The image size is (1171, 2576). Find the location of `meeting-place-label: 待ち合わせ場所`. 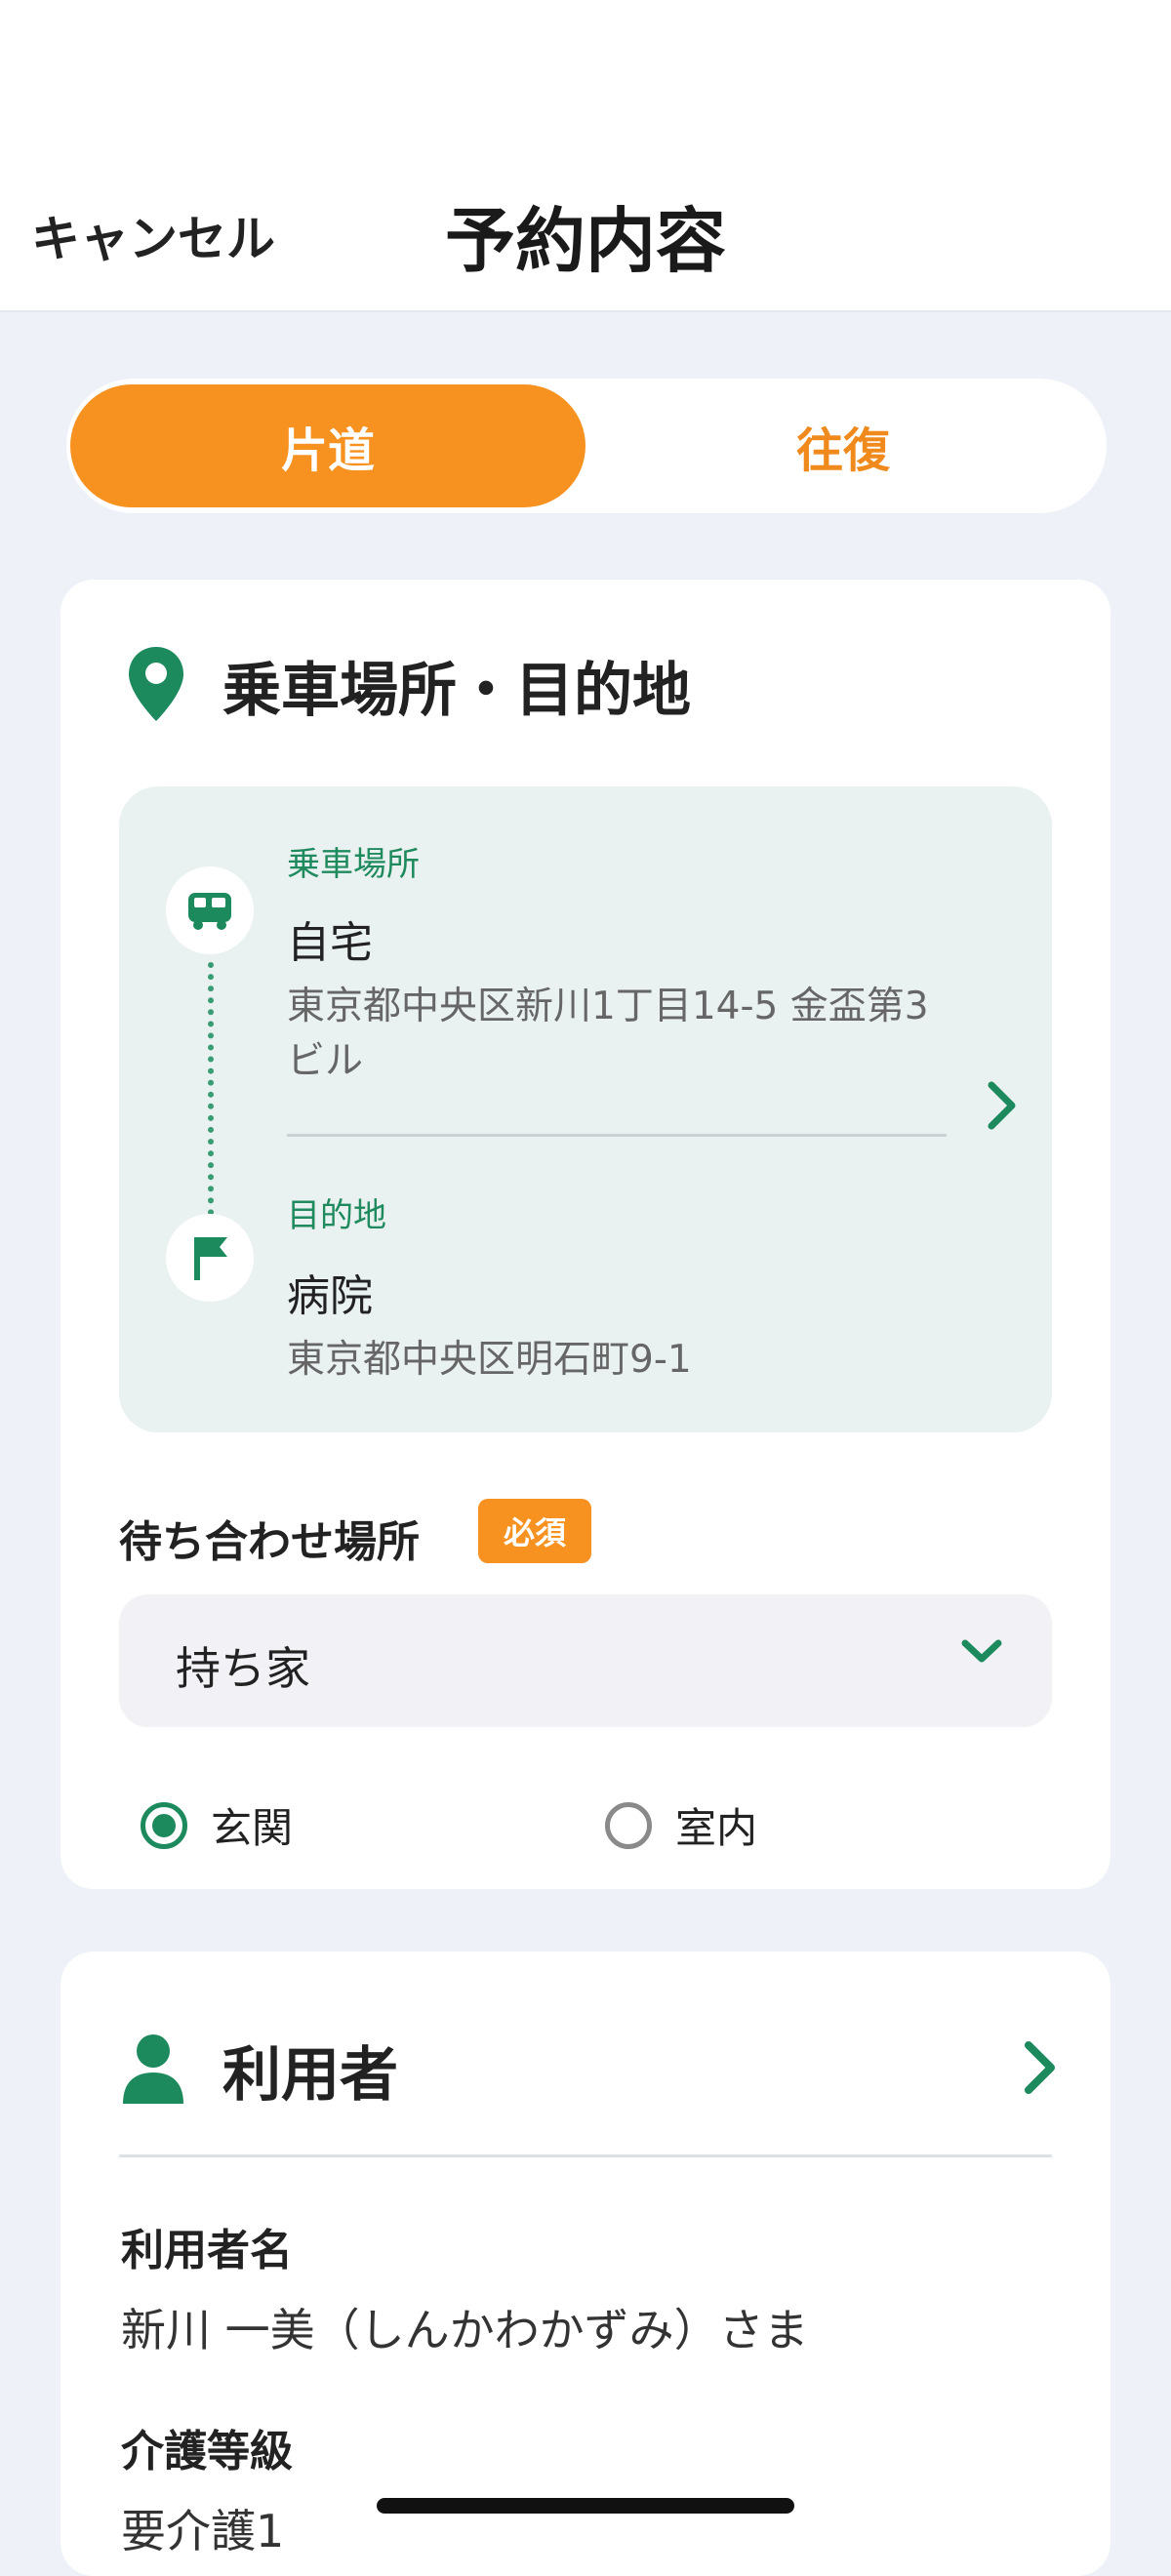

meeting-place-label: 待ち合わせ場所 is located at coordinates (269, 1542).